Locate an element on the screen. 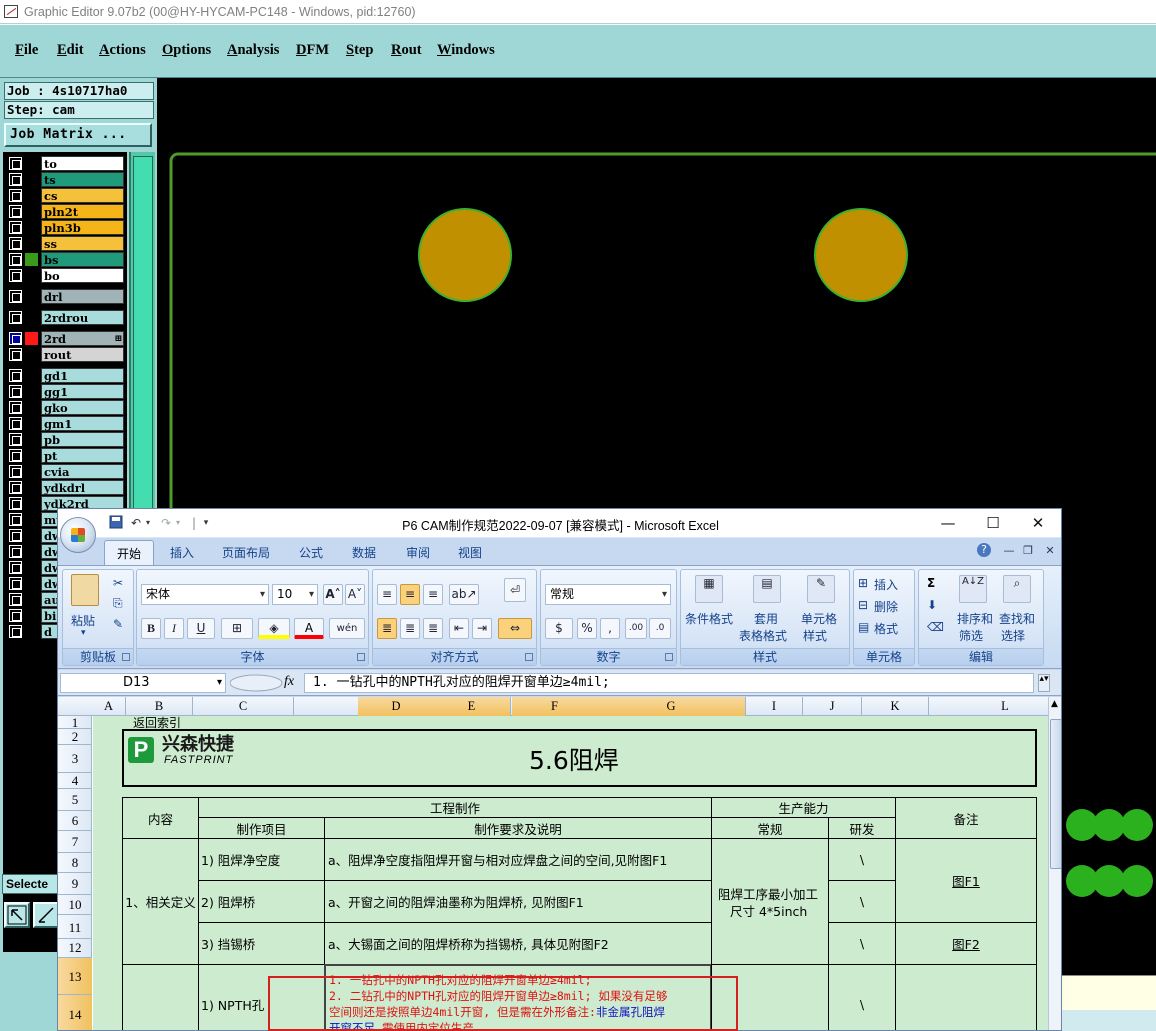 The height and width of the screenshot is (1031, 1156). accounting-format-icon: $ is located at coordinates (559, 628).